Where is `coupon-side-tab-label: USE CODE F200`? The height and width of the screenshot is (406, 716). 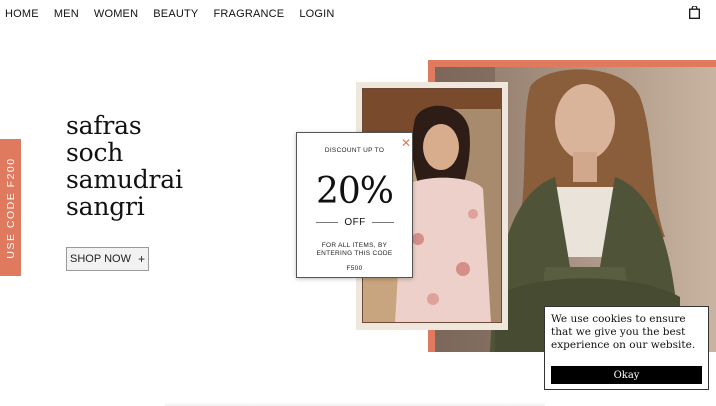 coupon-side-tab-label: USE CODE F200 is located at coordinates (10, 207).